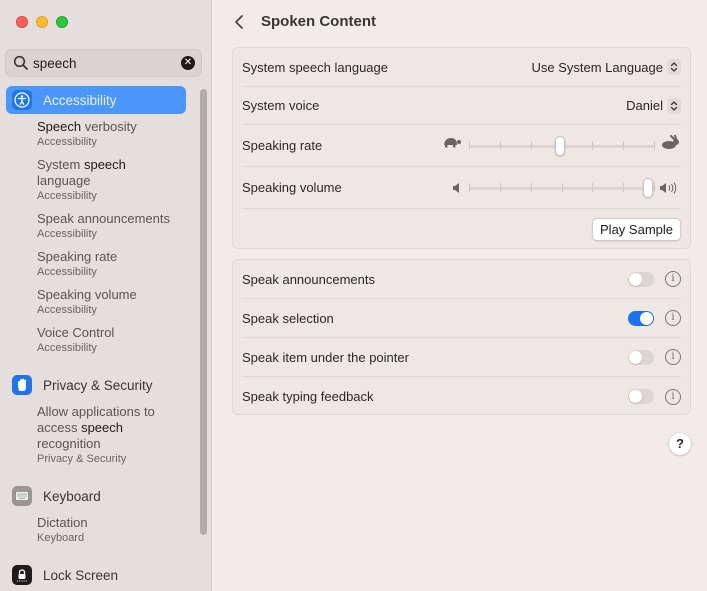 Image resolution: width=707 pixels, height=591 pixels. What do you see at coordinates (59, 427) in the screenshot?
I see `result-text: access` at bounding box center [59, 427].